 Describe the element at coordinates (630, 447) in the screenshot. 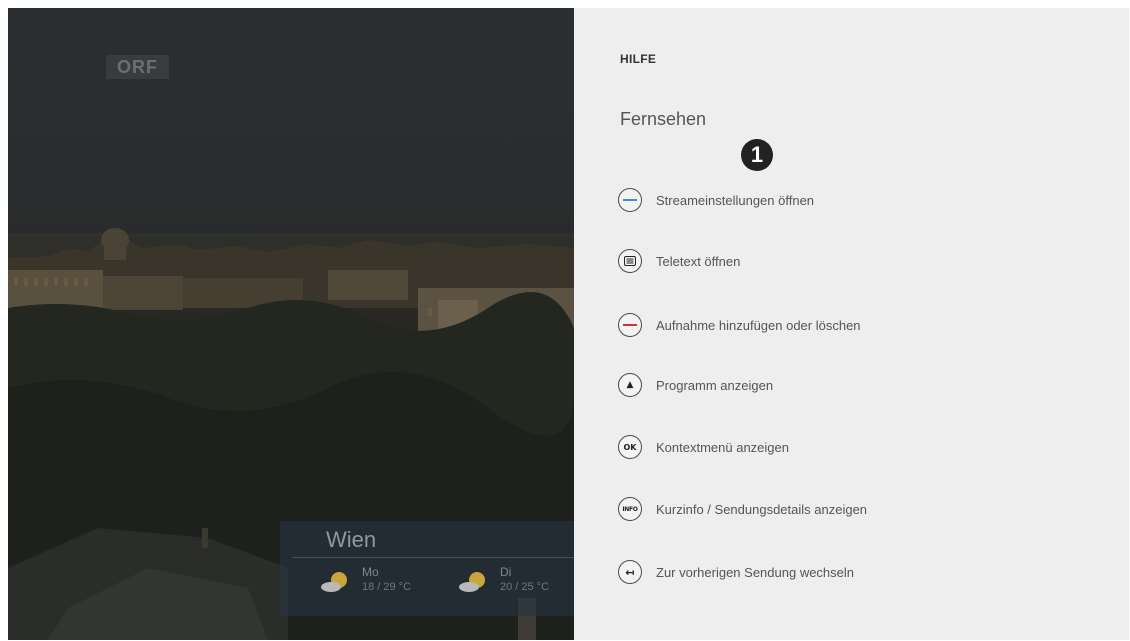

I see `ok-button-icon: OK` at that location.